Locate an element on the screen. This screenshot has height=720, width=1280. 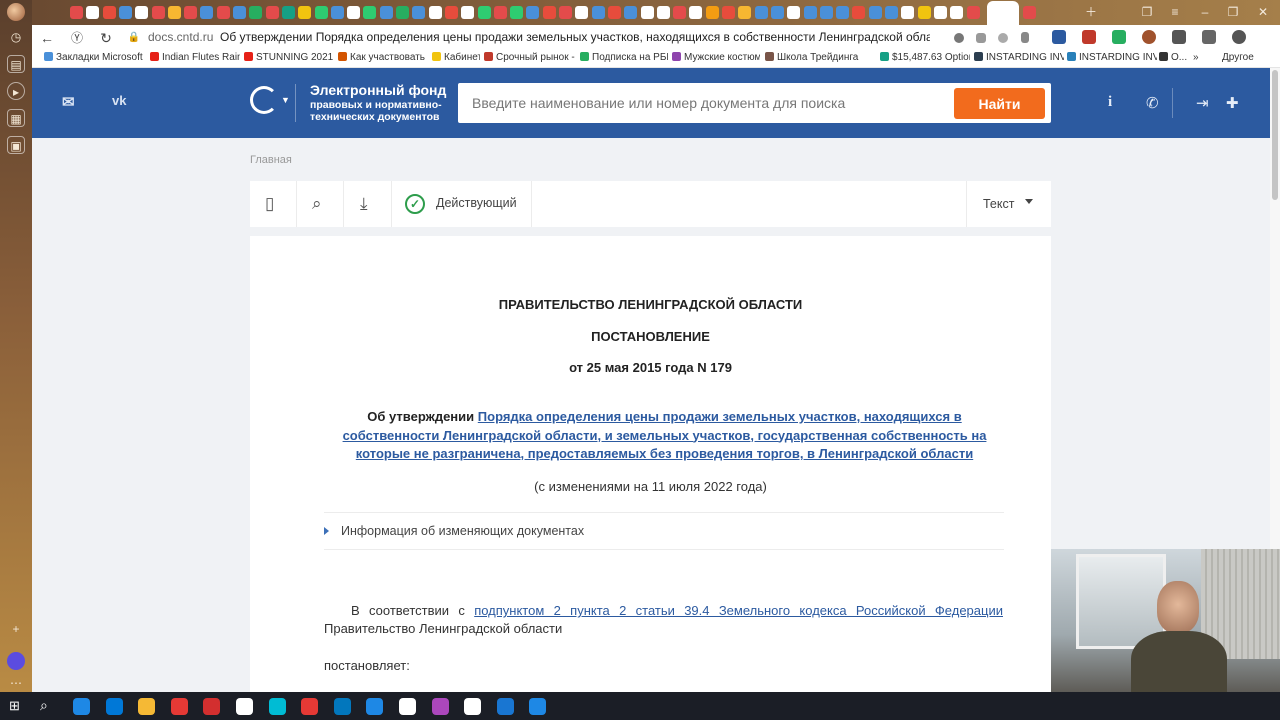
search-page-icon is located at coordinates (1003, 38).